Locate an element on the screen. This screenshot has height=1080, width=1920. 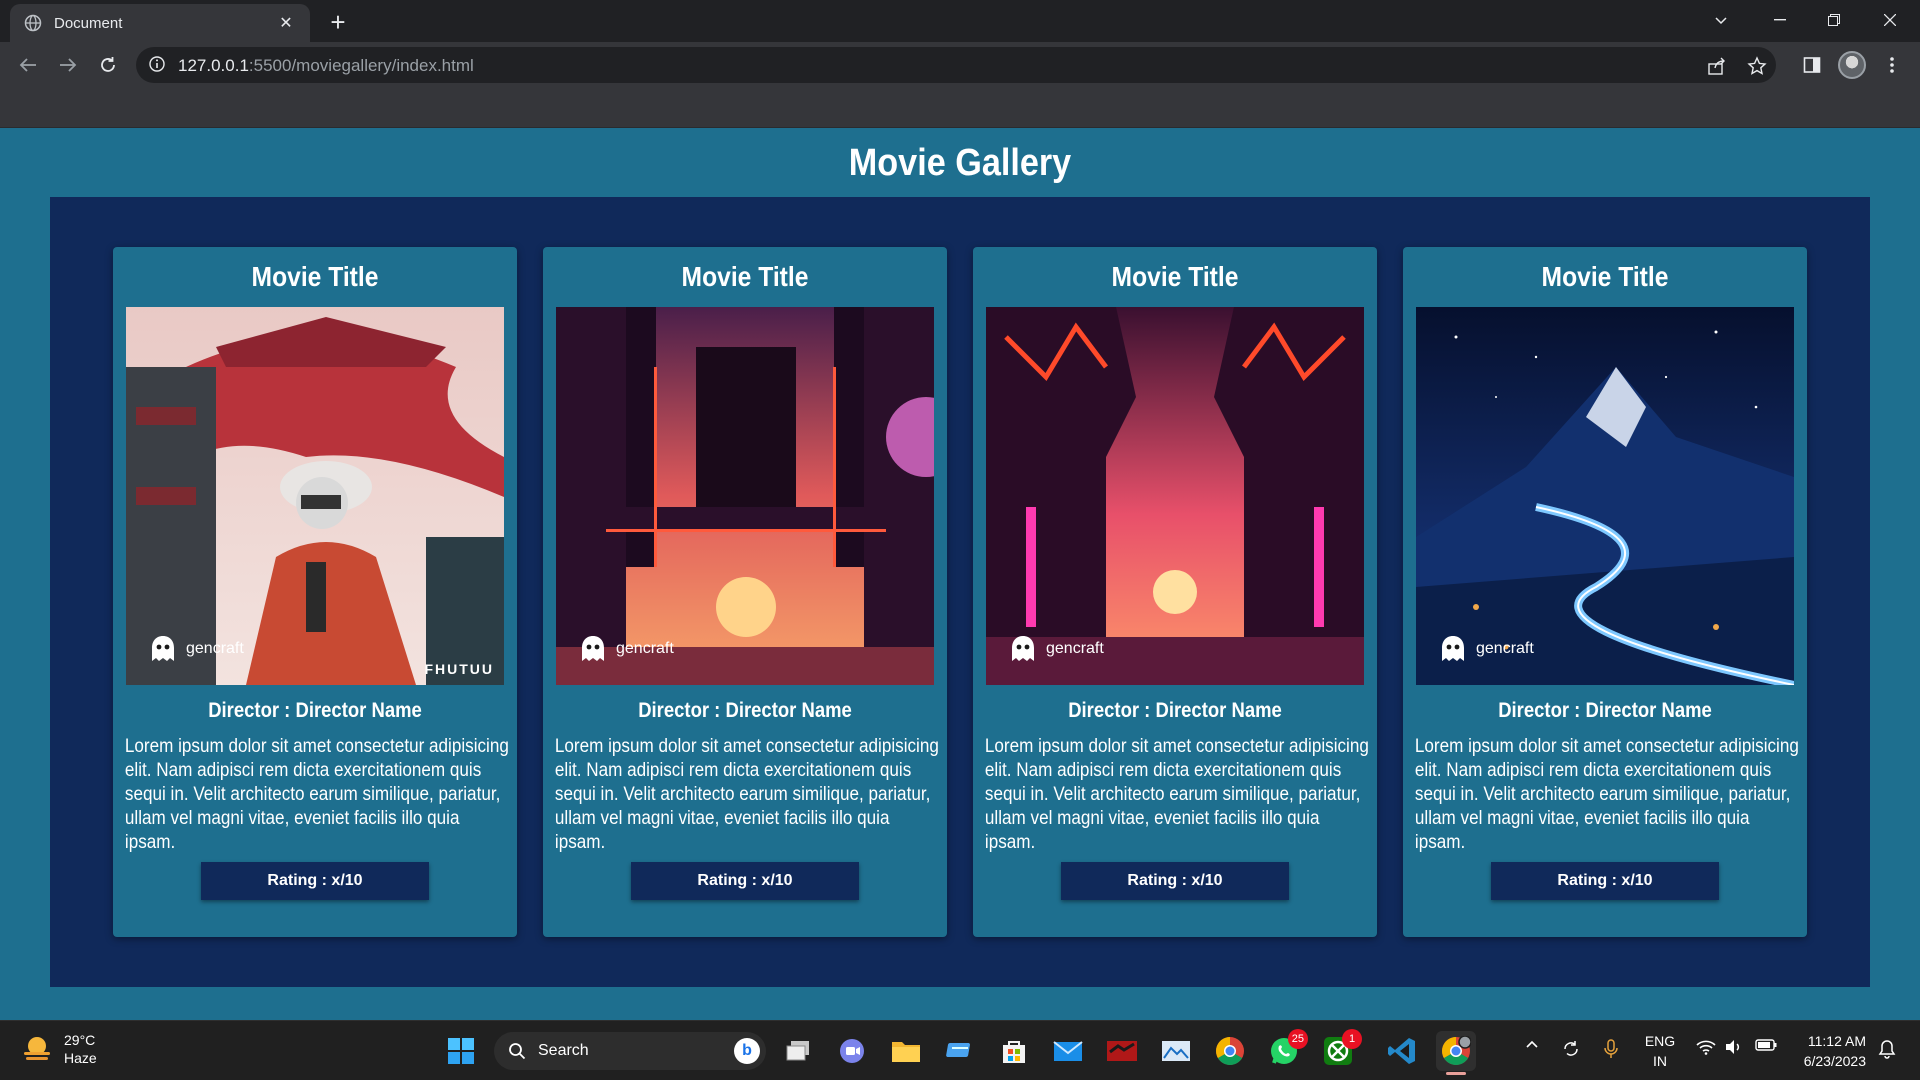
menu-kebab-icon is located at coordinates (1892, 65).